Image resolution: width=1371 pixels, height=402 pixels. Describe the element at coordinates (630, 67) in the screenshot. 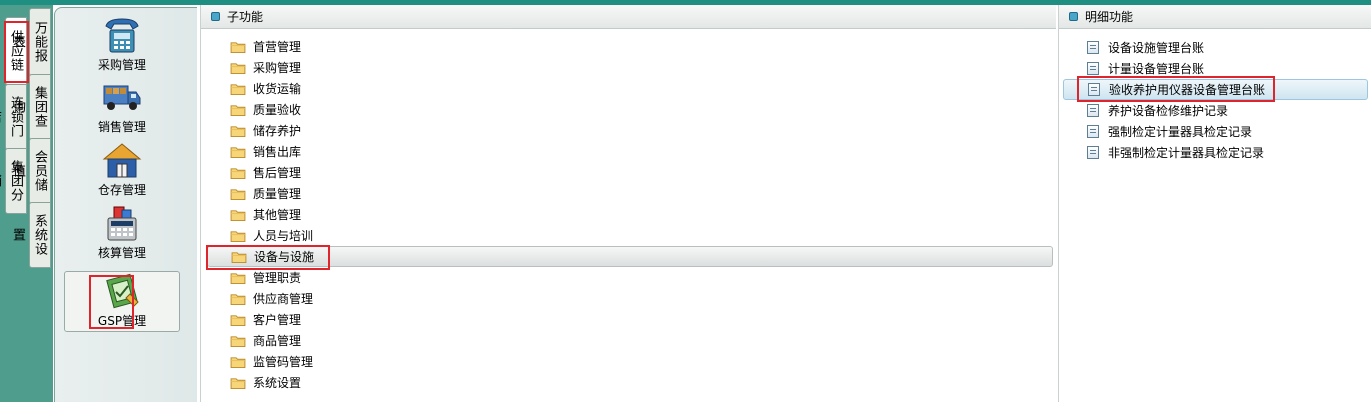

I see `folder-item: 采购管理` at that location.